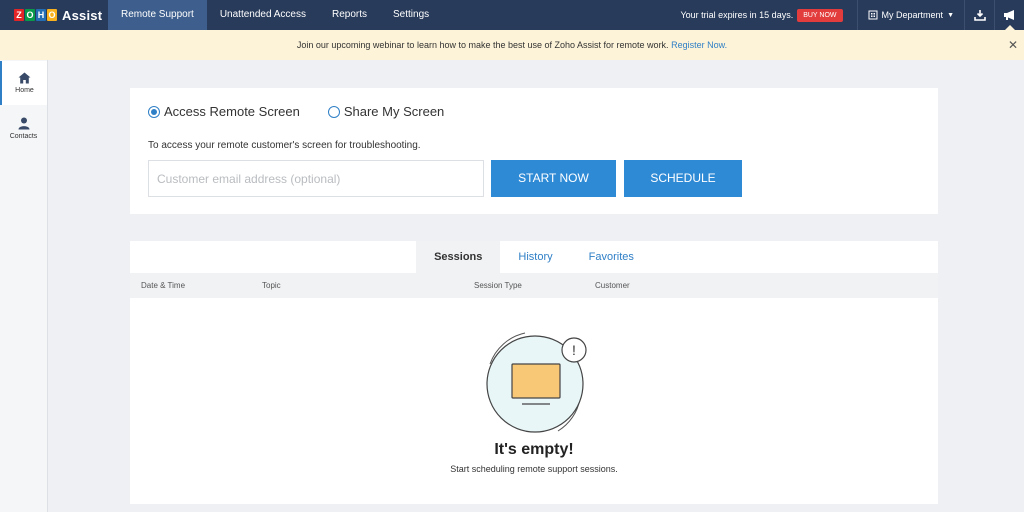 The width and height of the screenshot is (1024, 512). Describe the element at coordinates (458, 257) in the screenshot. I see `tab-sessions: Sessions` at that location.